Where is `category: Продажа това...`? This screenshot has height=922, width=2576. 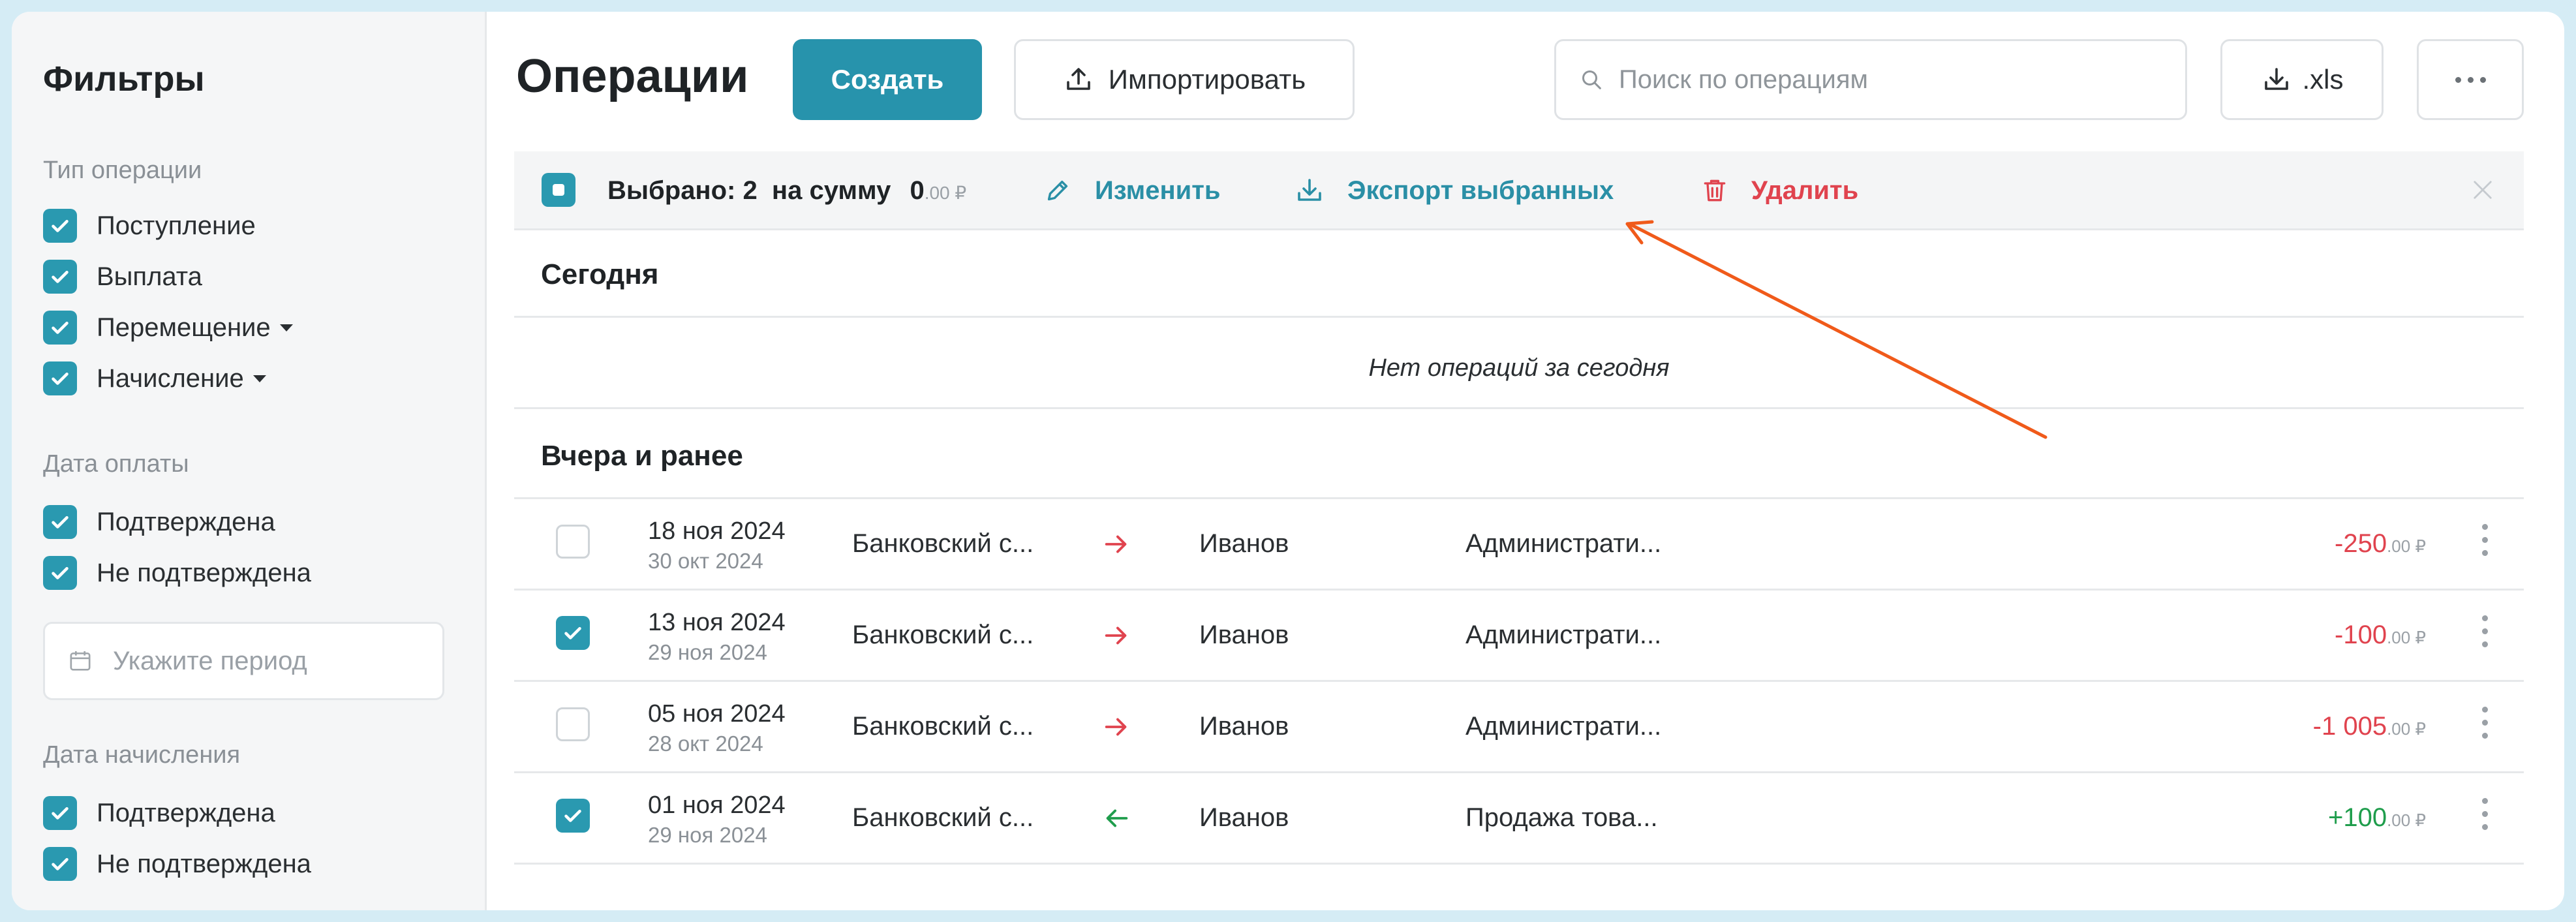
category: Продажа това... is located at coordinates (1561, 817).